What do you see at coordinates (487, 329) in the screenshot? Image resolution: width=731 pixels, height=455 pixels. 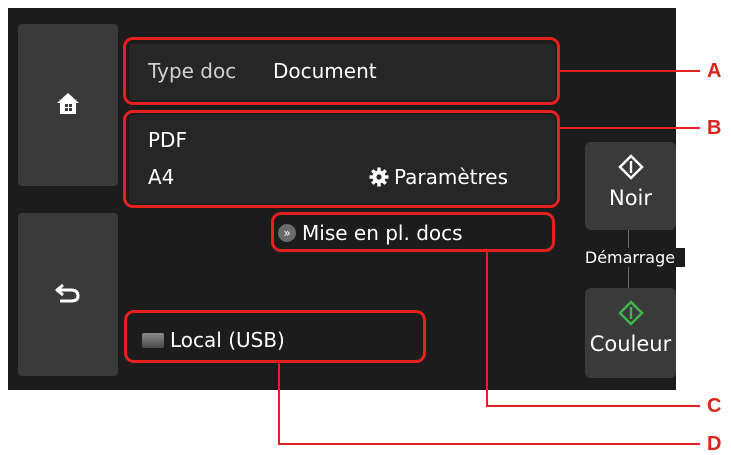 I see `callout-line-c-vertical` at bounding box center [487, 329].